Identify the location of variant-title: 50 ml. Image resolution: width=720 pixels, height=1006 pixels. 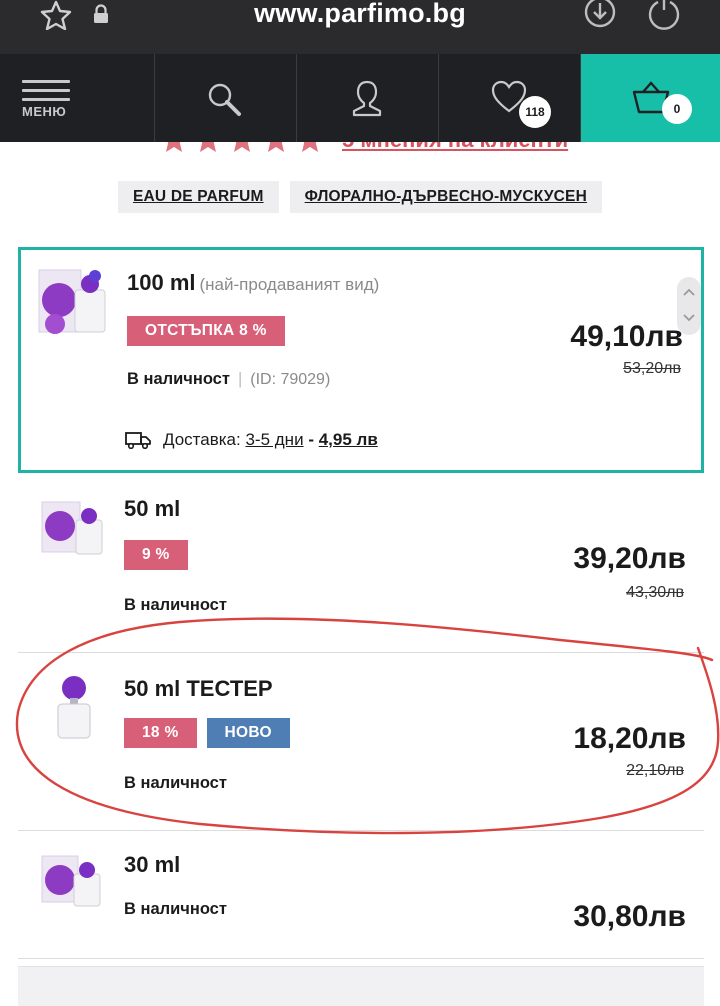
(152, 508).